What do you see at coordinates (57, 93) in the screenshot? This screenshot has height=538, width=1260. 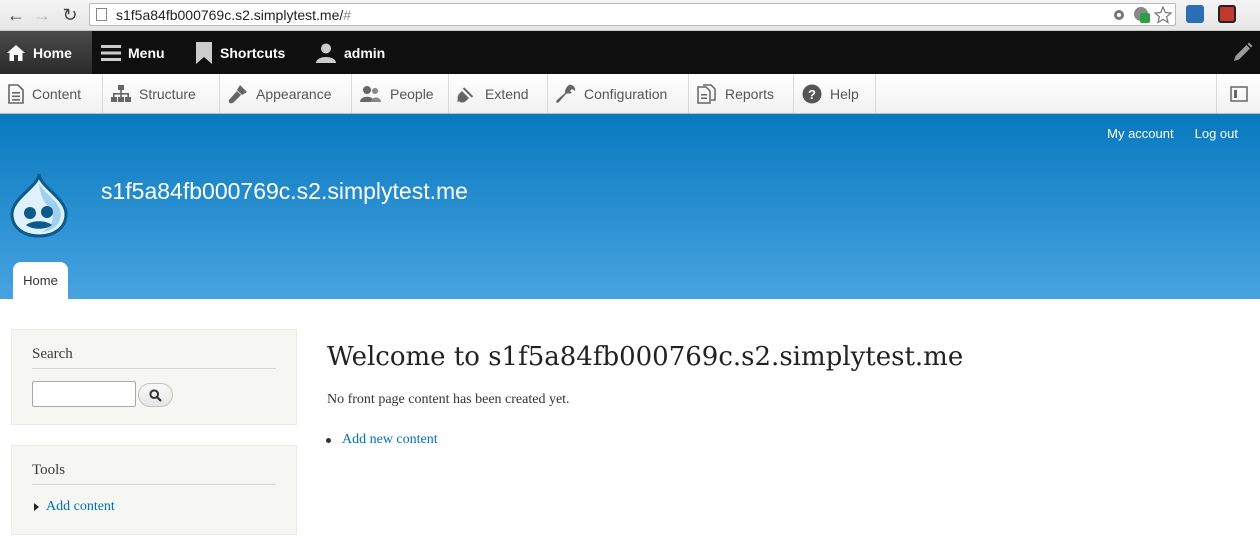 I see `menu-item-content-label: Content` at bounding box center [57, 93].